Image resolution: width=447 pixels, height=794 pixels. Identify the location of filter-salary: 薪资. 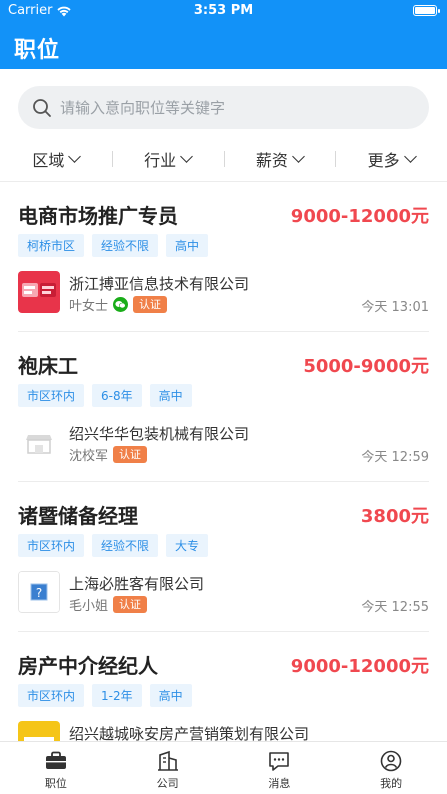
(279, 159).